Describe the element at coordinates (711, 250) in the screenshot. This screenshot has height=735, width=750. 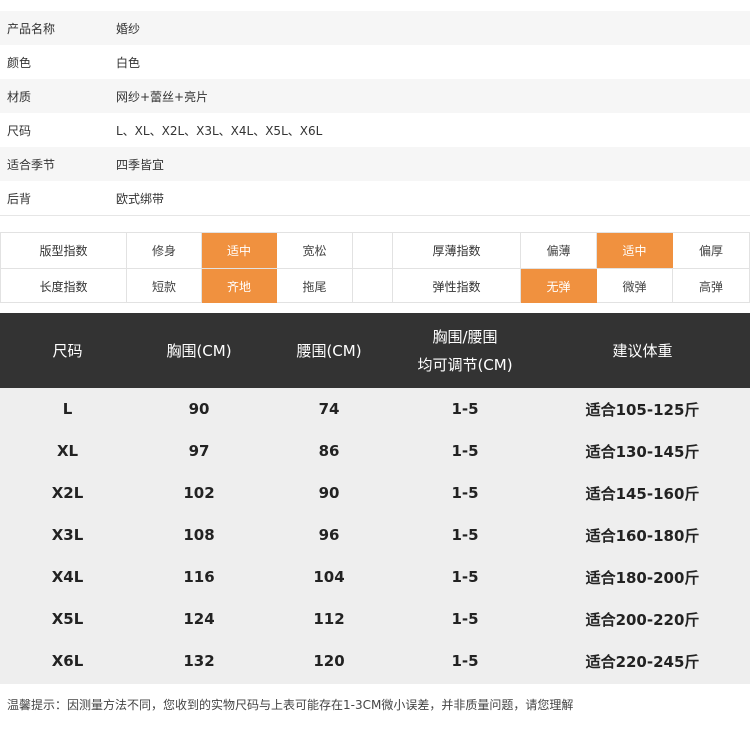
I see `index-option: 偏厚` at that location.